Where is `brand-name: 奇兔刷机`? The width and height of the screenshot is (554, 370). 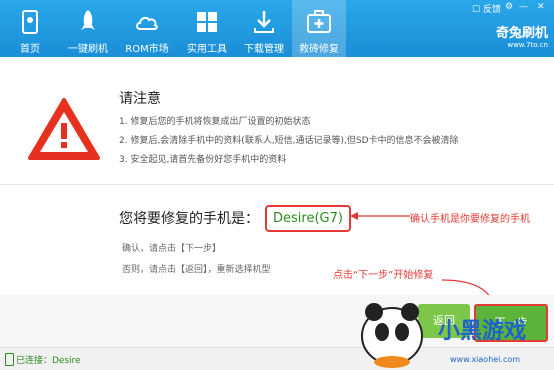 brand-name: 奇兔刷机 is located at coordinates (521, 33).